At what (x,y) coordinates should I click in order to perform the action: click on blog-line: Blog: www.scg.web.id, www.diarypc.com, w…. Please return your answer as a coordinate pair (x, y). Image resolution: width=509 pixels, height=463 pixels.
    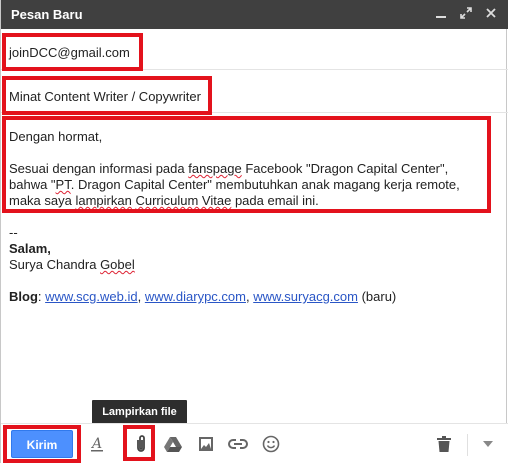
    Looking at the image, I should click on (203, 296).